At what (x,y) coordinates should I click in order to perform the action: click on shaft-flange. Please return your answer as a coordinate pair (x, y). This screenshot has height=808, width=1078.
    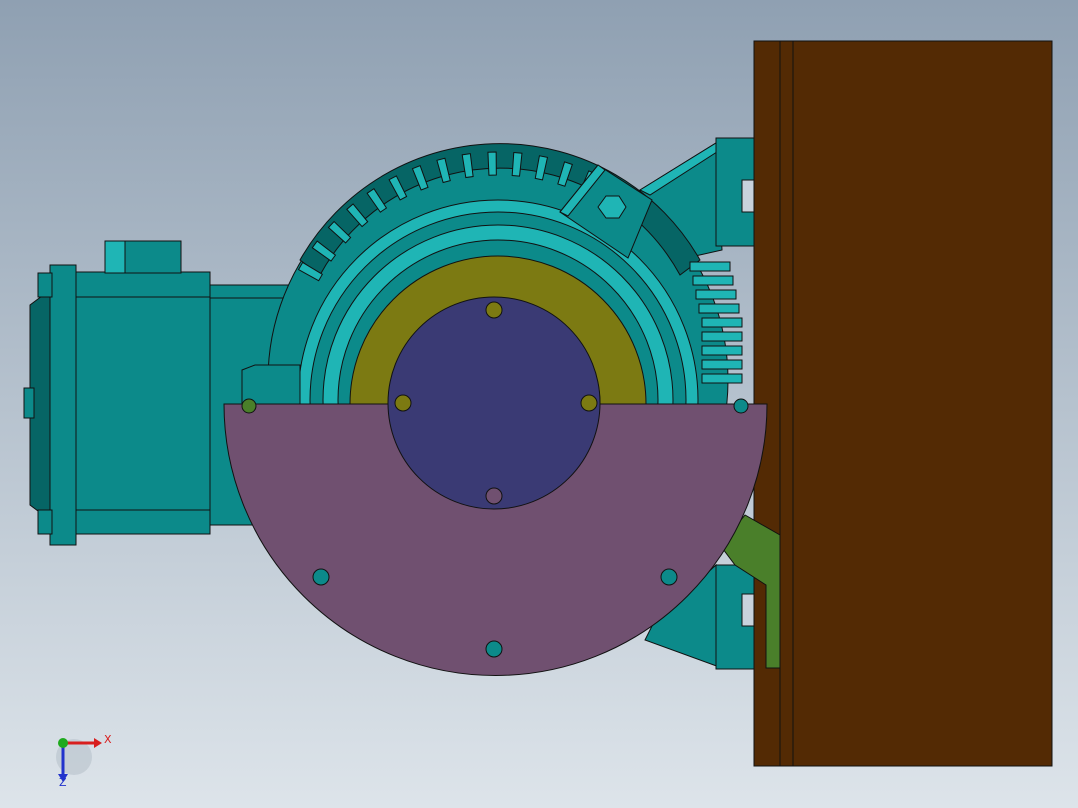
    Looking at the image, I should click on (494, 403).